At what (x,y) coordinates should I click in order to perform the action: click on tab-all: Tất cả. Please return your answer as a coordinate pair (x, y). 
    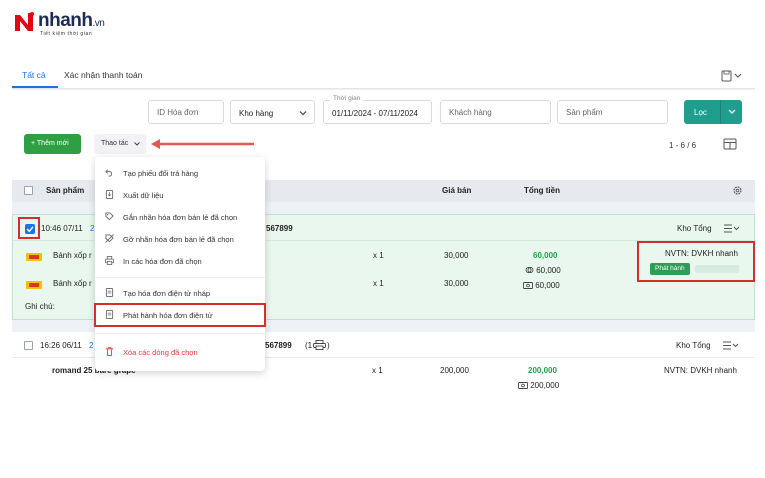
    Looking at the image, I should click on (34, 75).